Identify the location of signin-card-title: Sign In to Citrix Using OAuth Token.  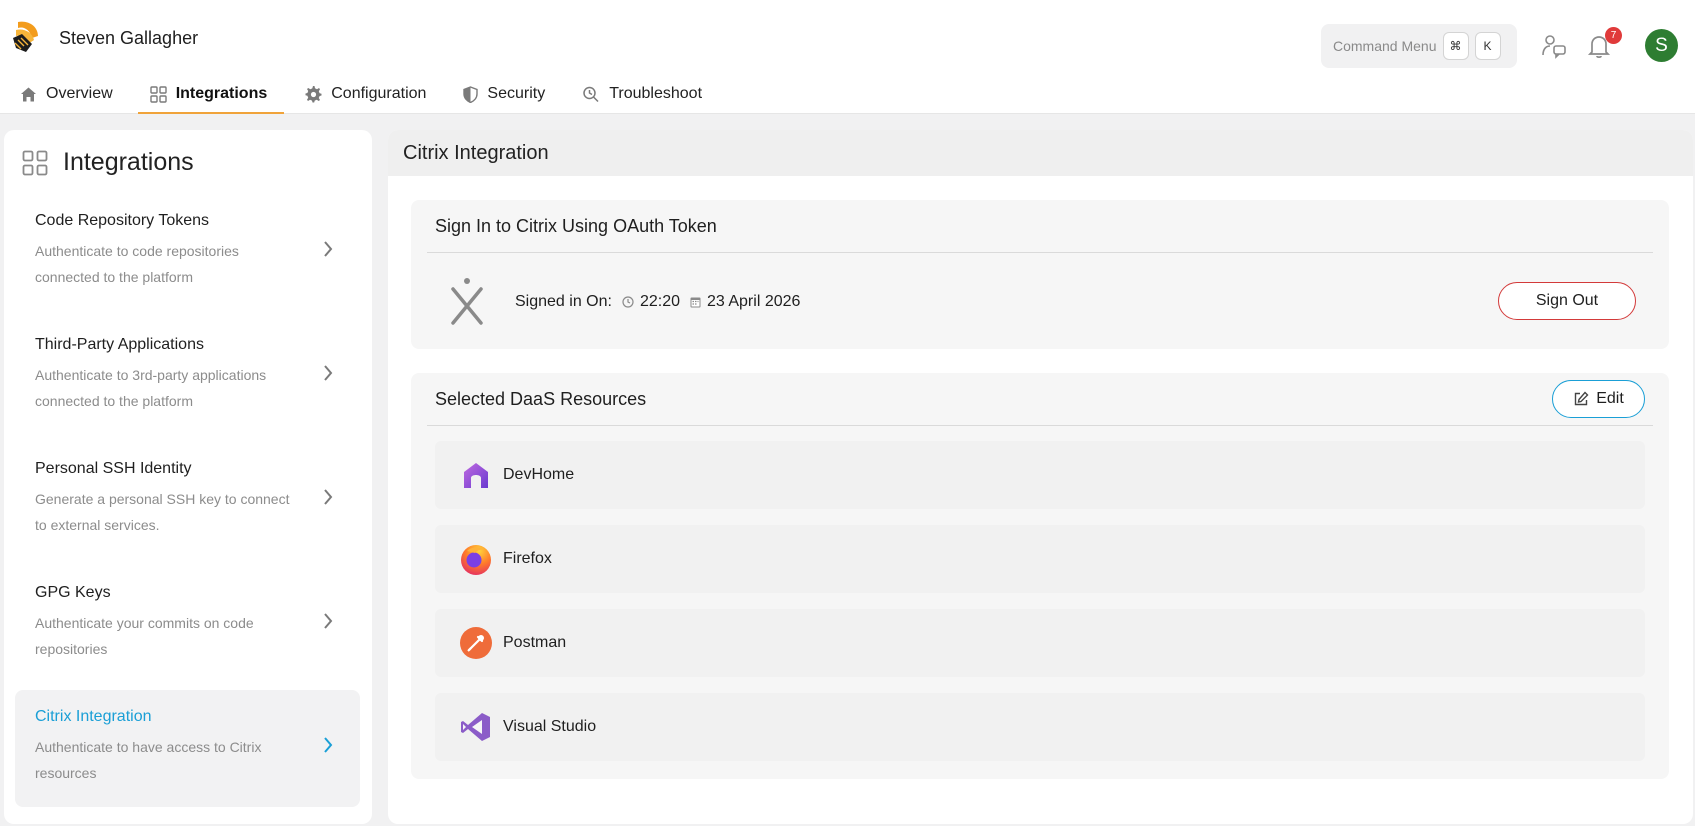
(576, 226).